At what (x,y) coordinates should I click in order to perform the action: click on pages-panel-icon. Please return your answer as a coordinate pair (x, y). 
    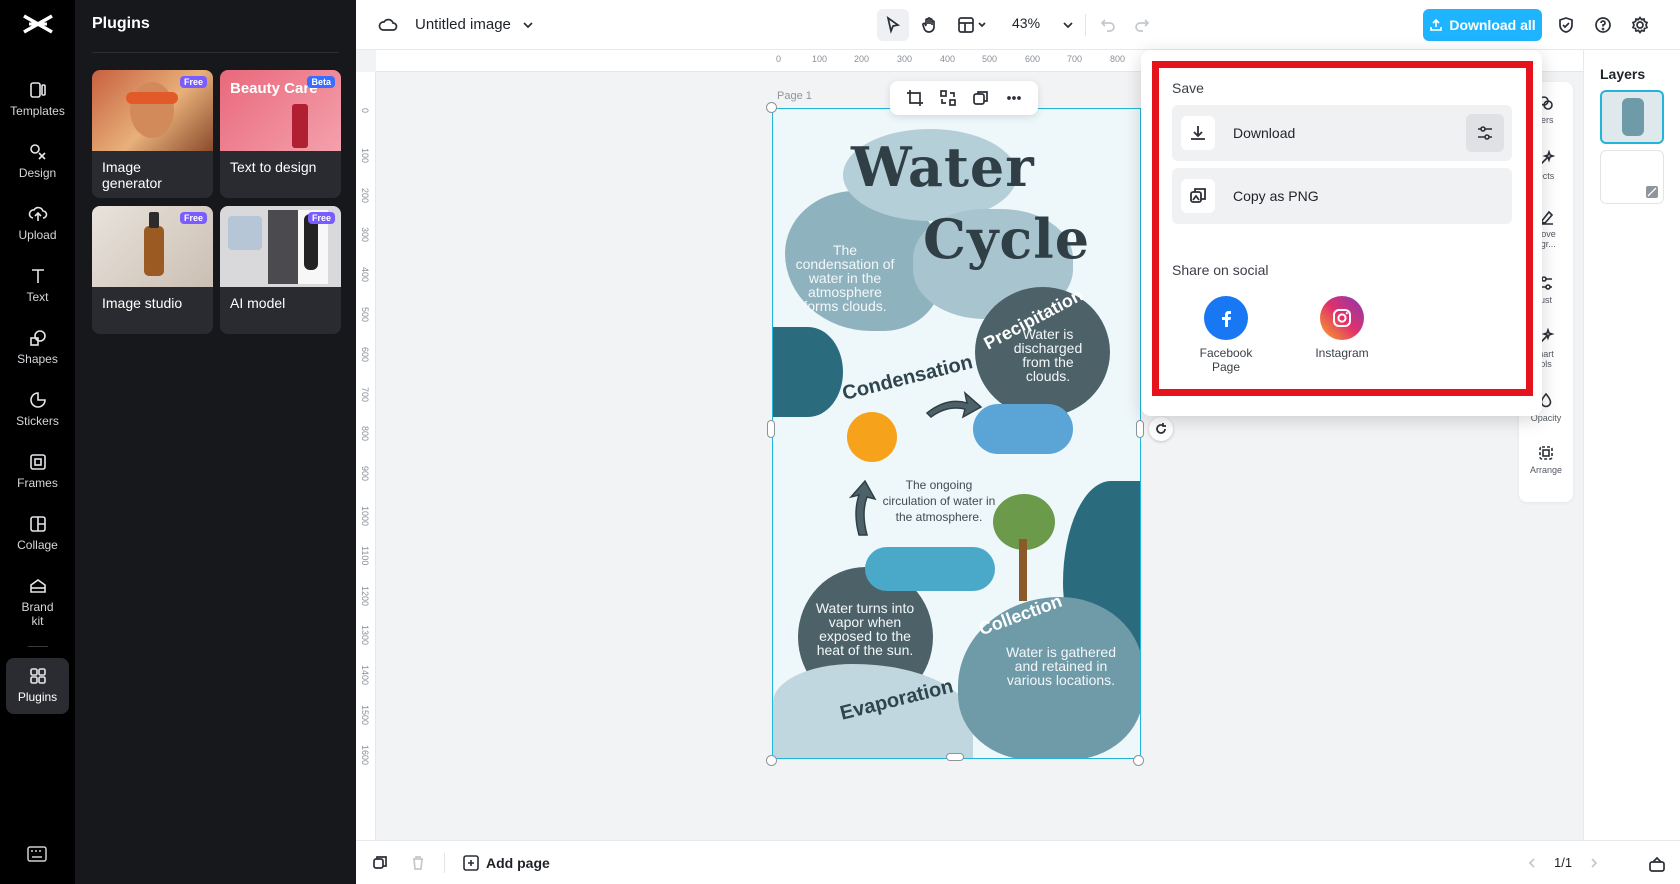
    Looking at the image, I should click on (1657, 864).